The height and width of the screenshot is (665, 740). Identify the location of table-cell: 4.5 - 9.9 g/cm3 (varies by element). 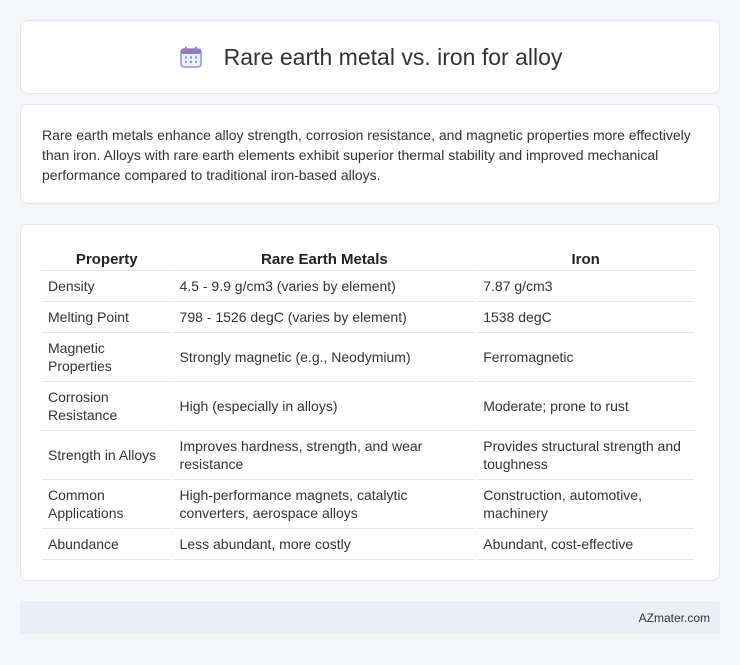
(324, 286).